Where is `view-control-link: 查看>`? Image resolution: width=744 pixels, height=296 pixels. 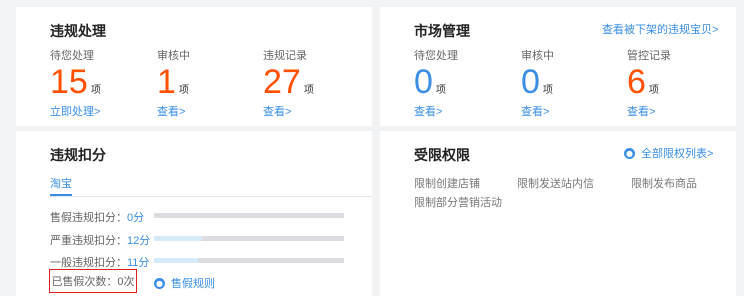 view-control-link: 查看> is located at coordinates (682, 110).